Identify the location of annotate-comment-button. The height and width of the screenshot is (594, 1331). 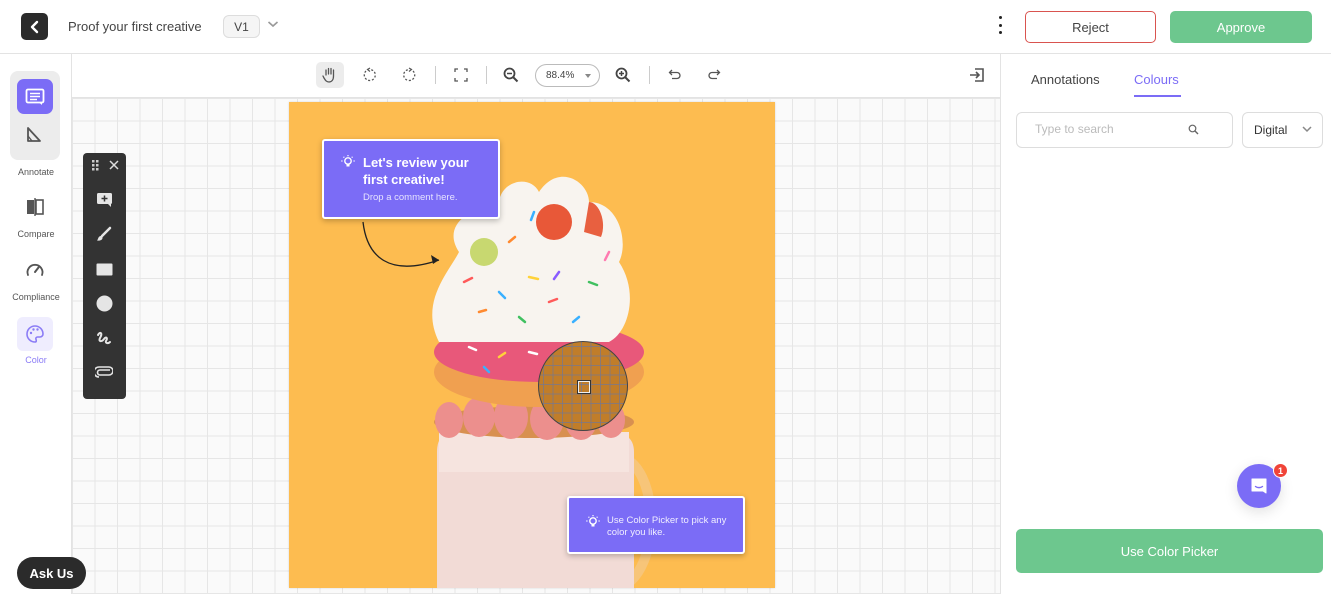
(35, 96).